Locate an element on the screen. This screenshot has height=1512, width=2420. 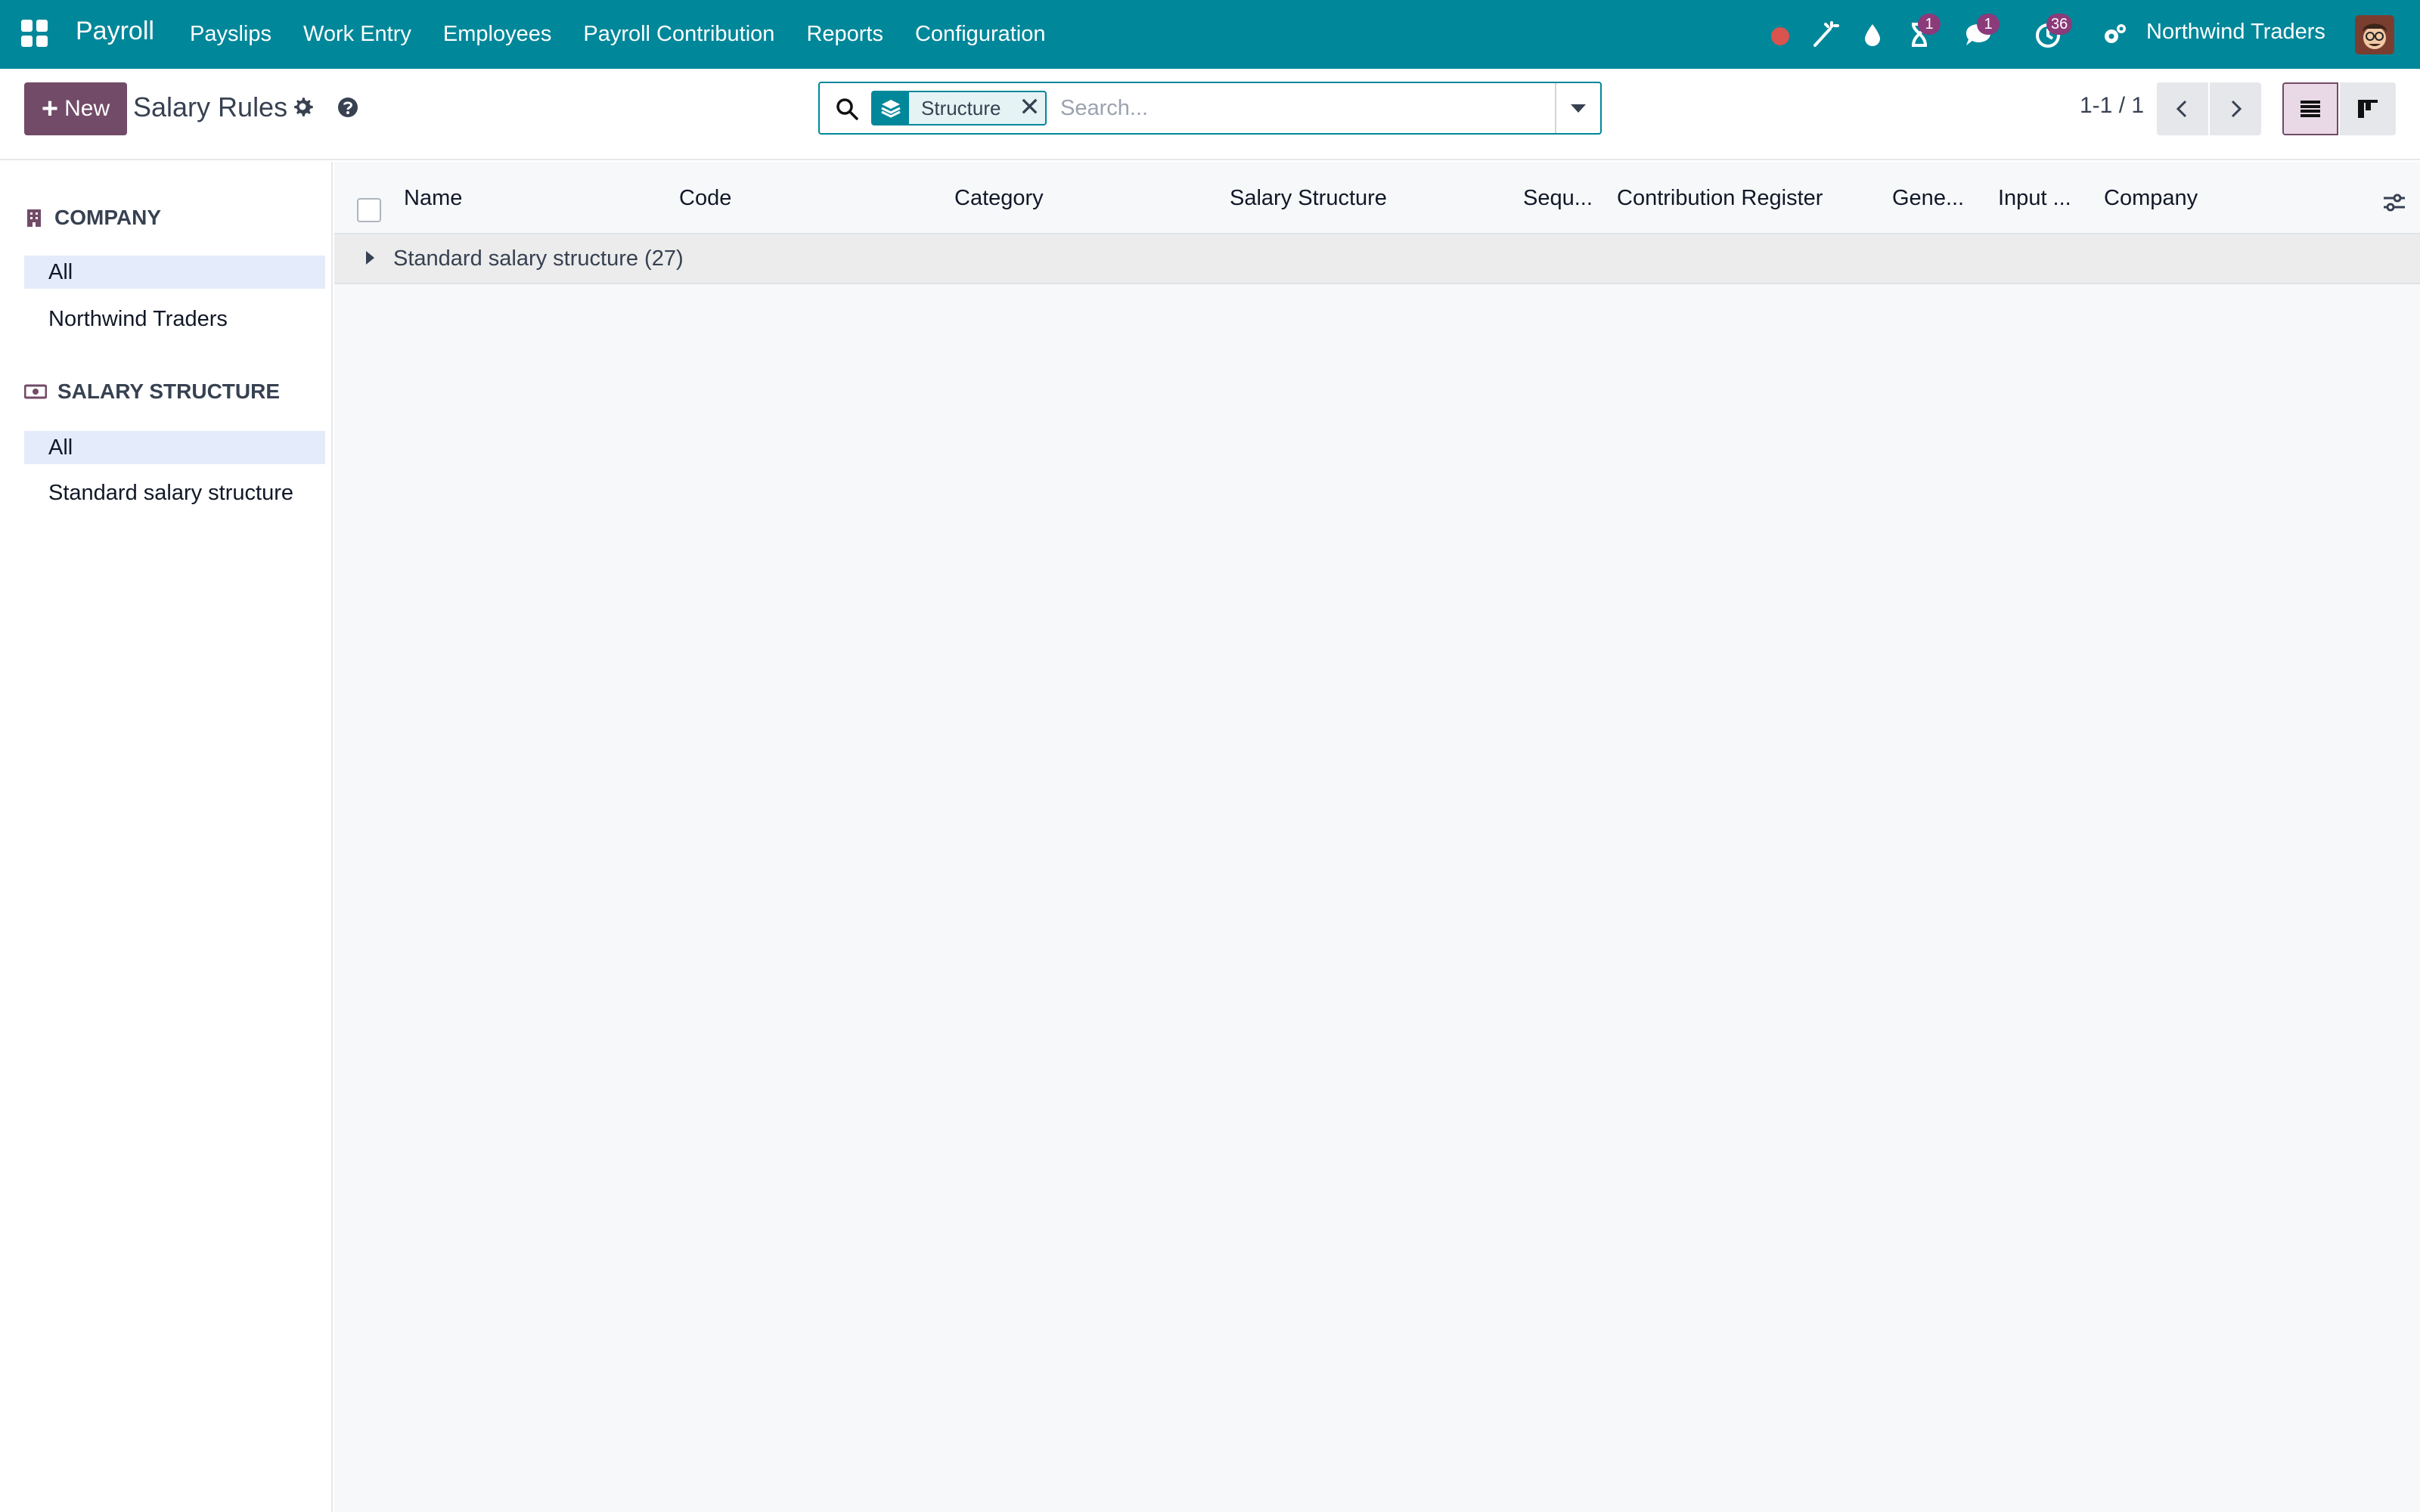
company-switcher: Northwind Traders is located at coordinates (2235, 32).